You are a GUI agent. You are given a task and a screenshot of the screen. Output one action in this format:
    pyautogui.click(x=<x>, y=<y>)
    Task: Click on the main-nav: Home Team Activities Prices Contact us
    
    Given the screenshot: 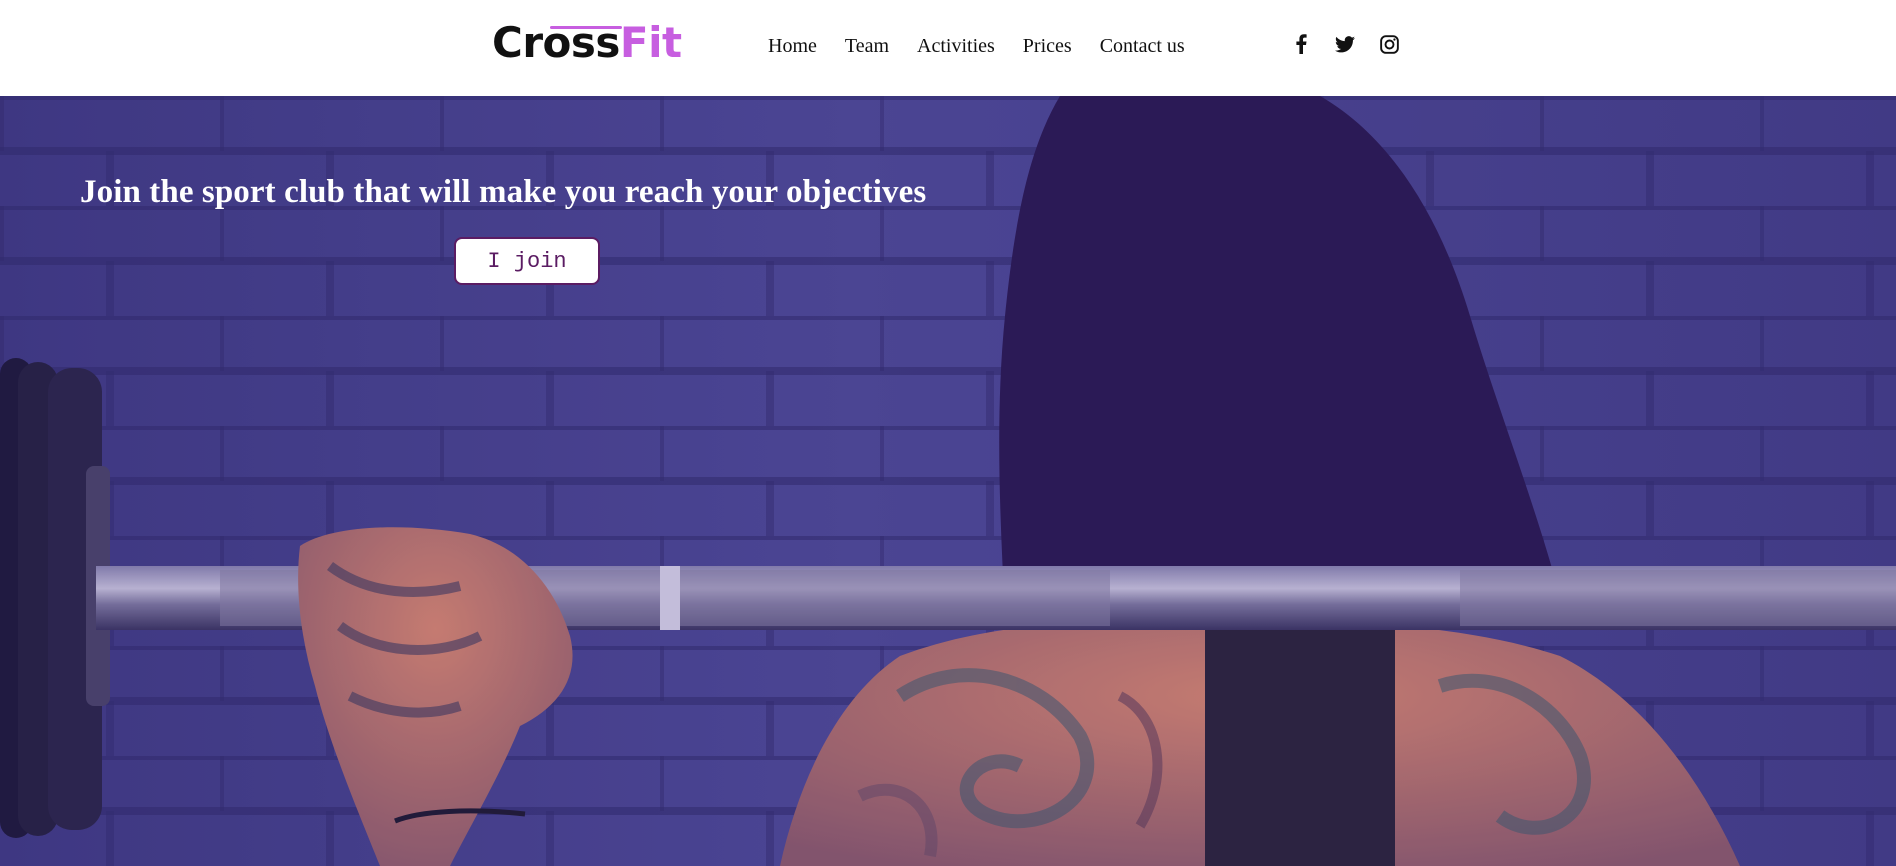 What is the action you would take?
    pyautogui.click(x=990, y=46)
    